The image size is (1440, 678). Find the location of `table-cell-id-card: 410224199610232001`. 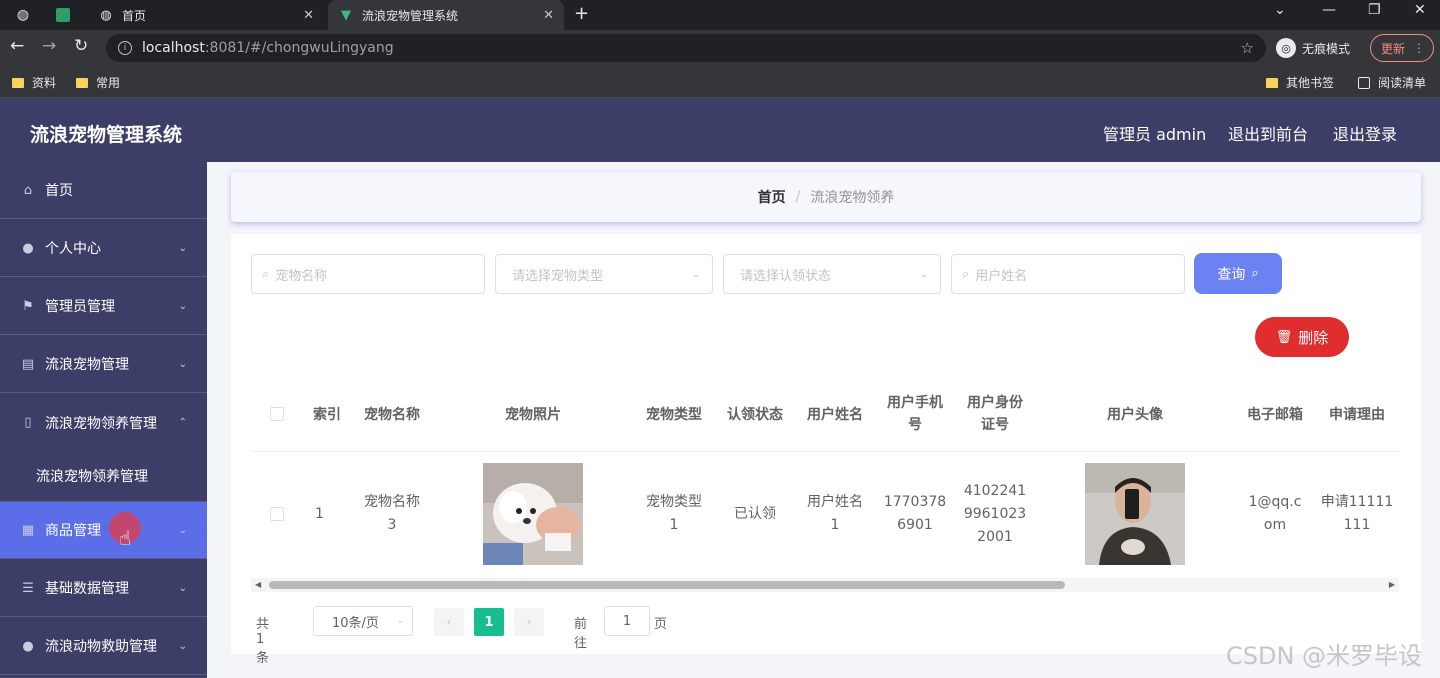

table-cell-id-card: 410224199610232001 is located at coordinates (995, 513).